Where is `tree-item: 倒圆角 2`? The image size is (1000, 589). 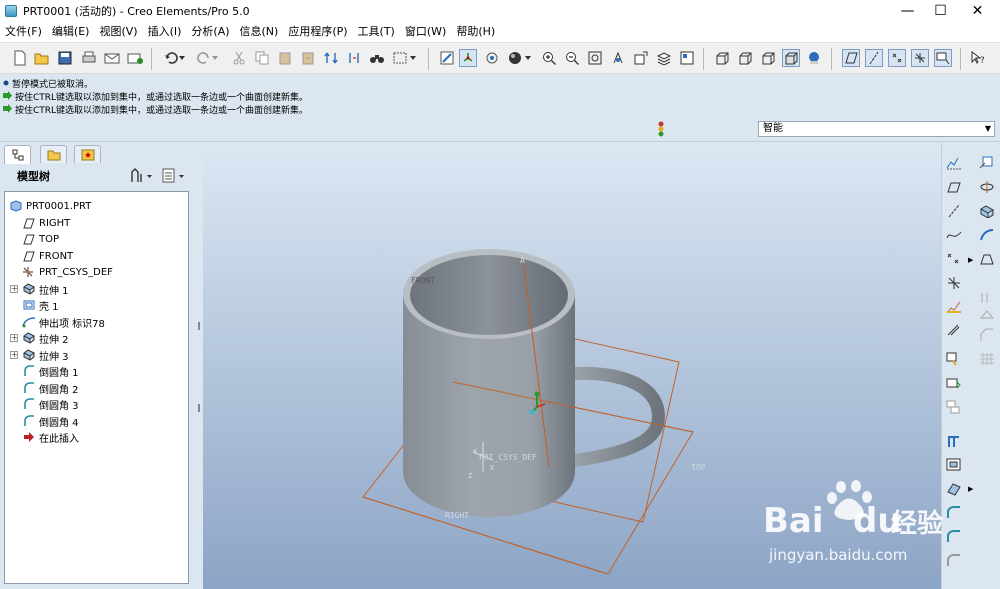
tree-item: 倒圆角 2 is located at coordinates (50, 388).